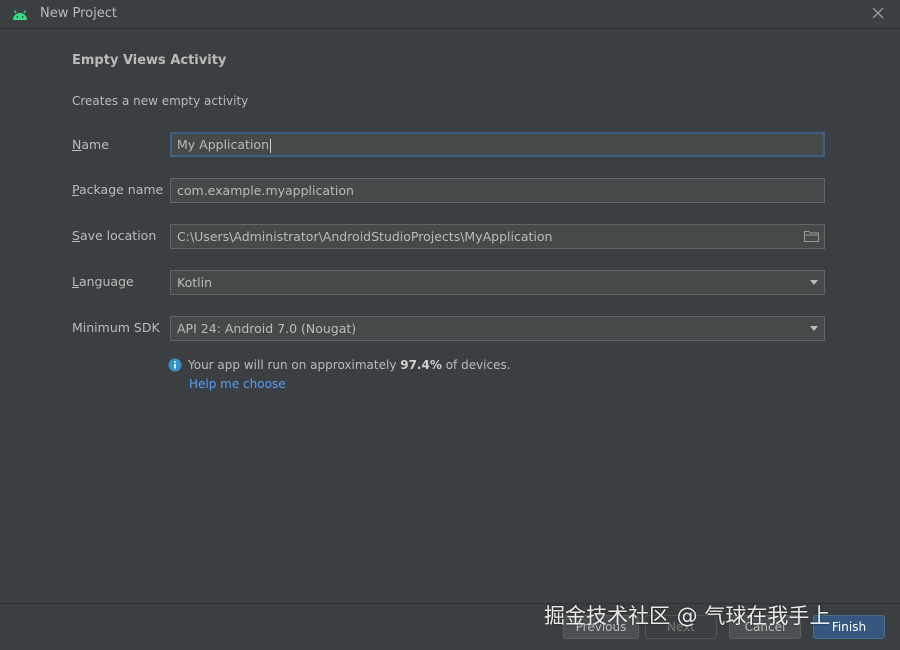 This screenshot has width=900, height=650. Describe the element at coordinates (270, 145) in the screenshot. I see `text-caret` at that location.